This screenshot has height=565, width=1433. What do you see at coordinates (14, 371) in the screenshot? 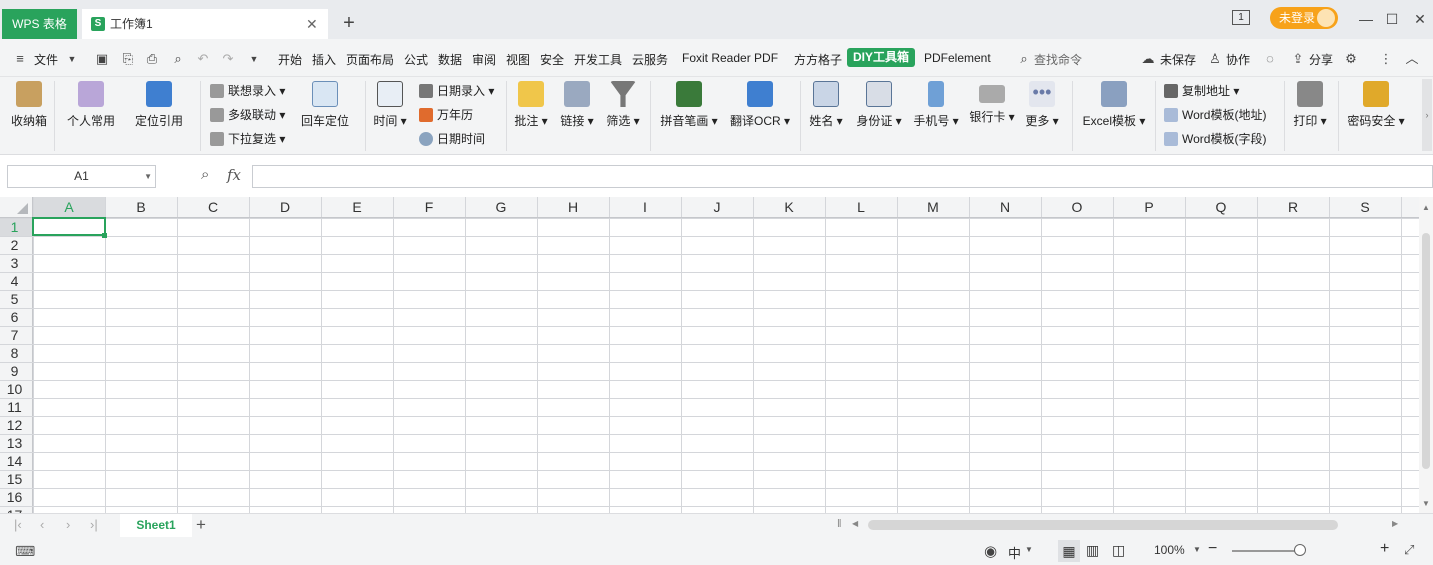
I see `row-header: 9` at bounding box center [14, 371].